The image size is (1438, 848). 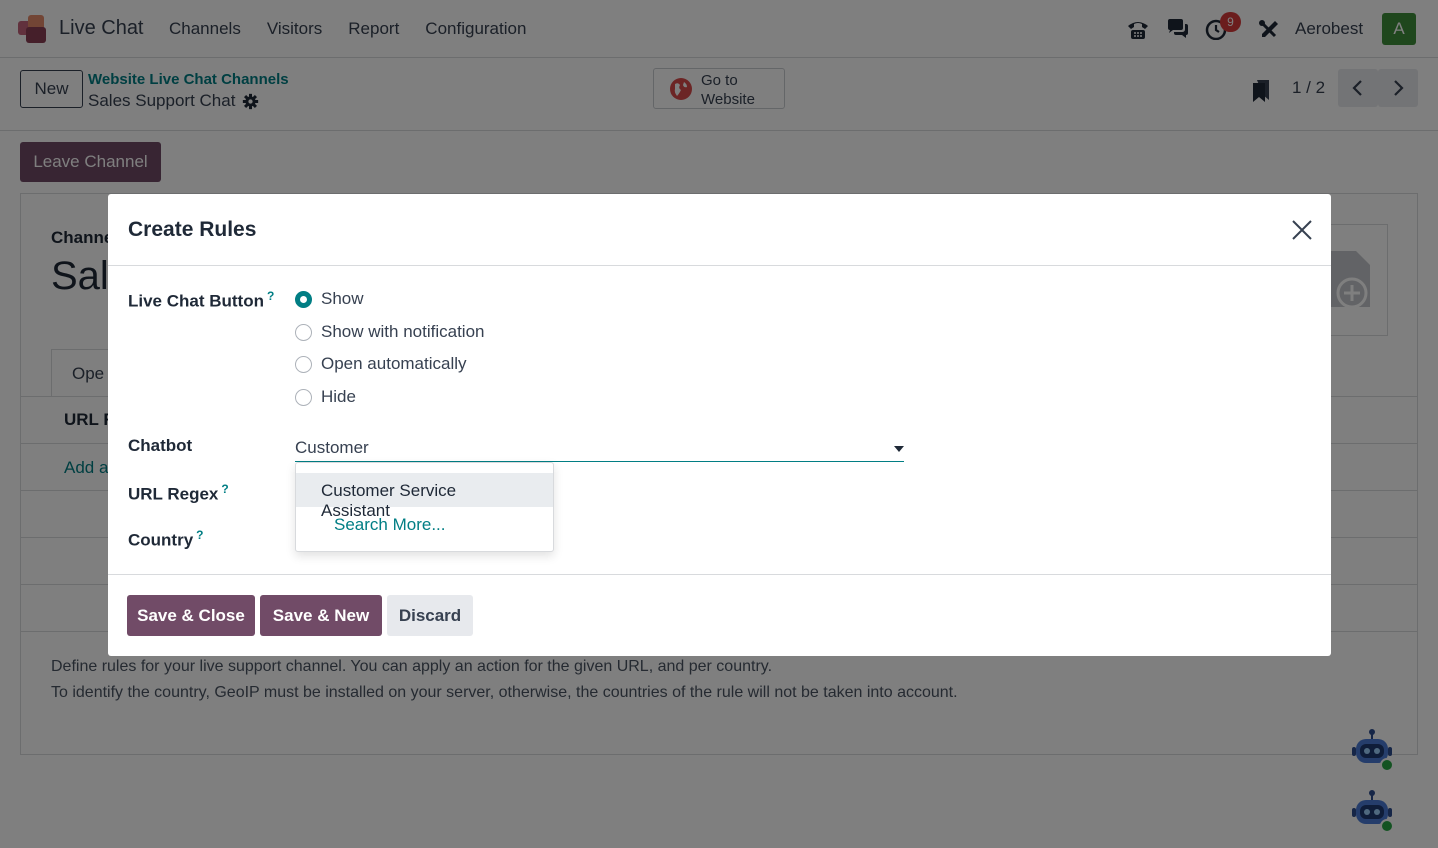 What do you see at coordinates (1302, 230) in the screenshot?
I see `close-icon` at bounding box center [1302, 230].